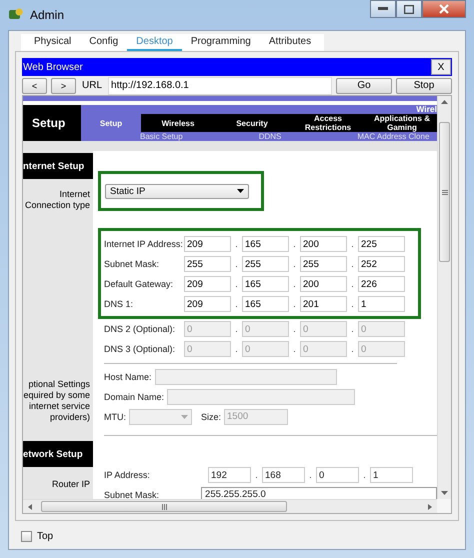 Image resolution: width=474 pixels, height=558 pixels. Describe the element at coordinates (211, 417) in the screenshot. I see `field-label: Size:` at that location.